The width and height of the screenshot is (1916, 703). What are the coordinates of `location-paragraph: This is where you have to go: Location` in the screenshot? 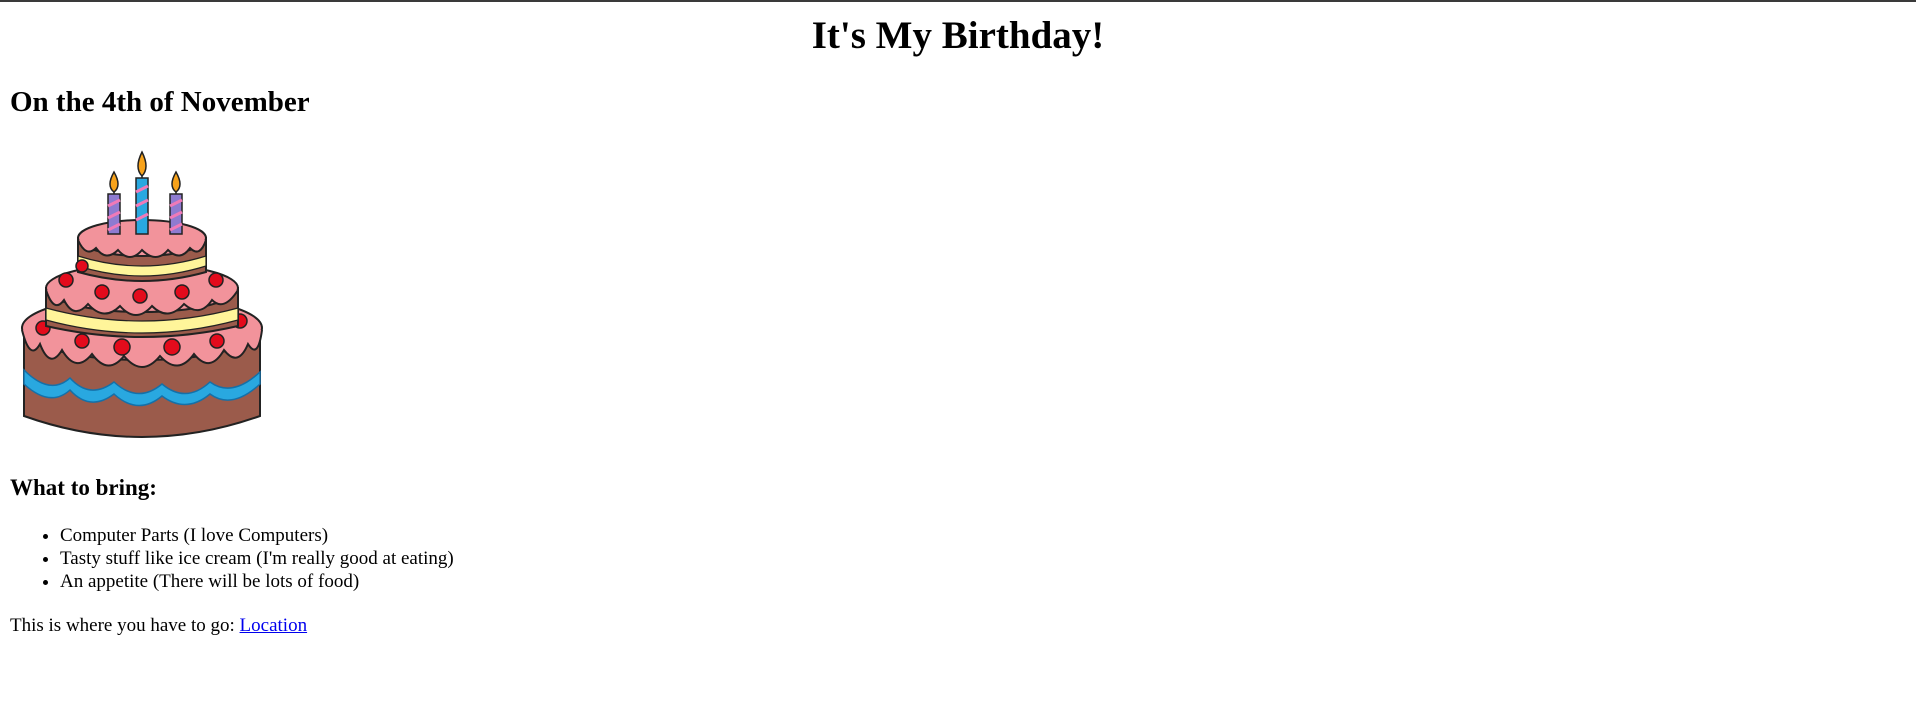 It's located at (158, 625).